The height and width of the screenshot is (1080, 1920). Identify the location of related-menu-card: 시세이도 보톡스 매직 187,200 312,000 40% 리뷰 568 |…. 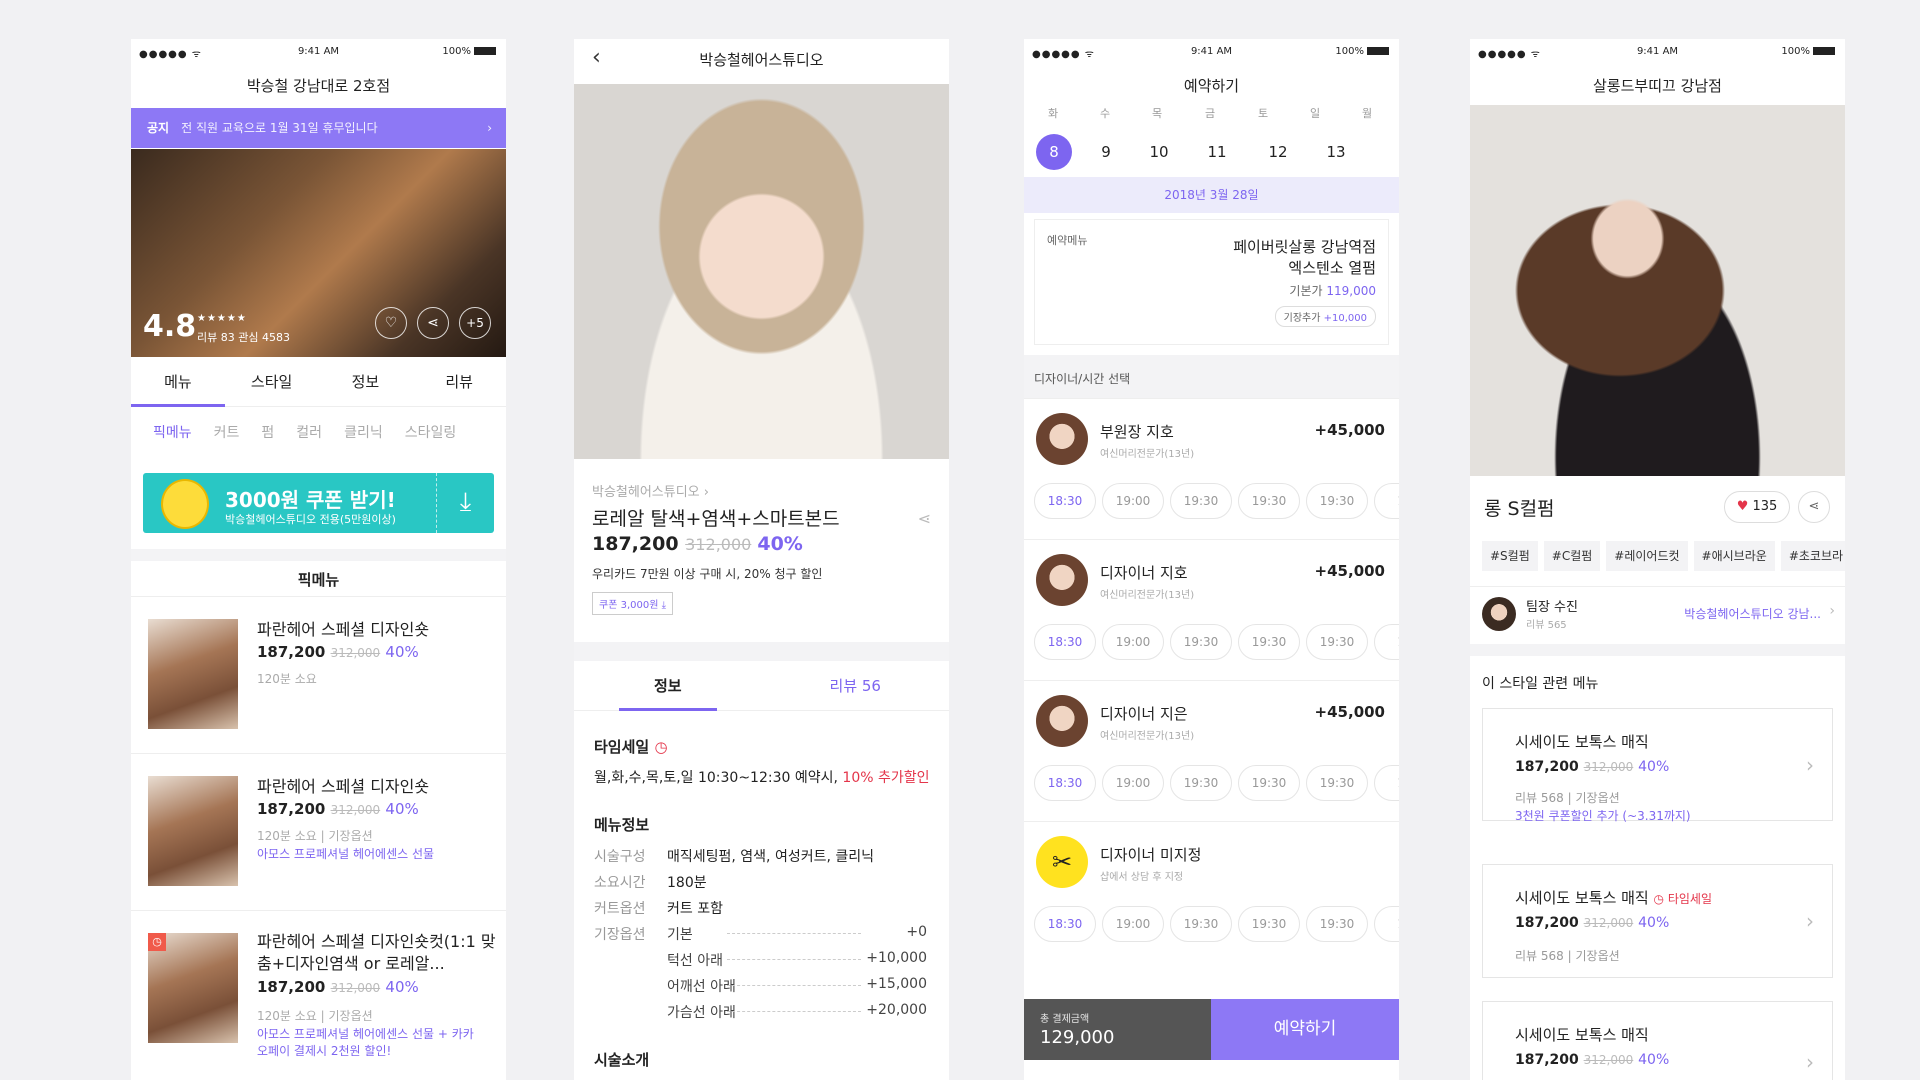
(1657, 765).